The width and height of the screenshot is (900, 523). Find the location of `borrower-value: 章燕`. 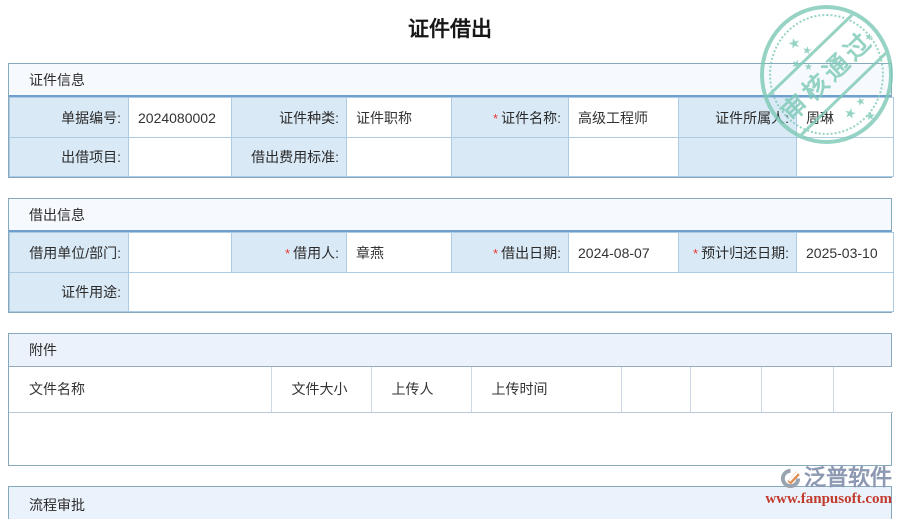

borrower-value: 章燕 is located at coordinates (399, 252).